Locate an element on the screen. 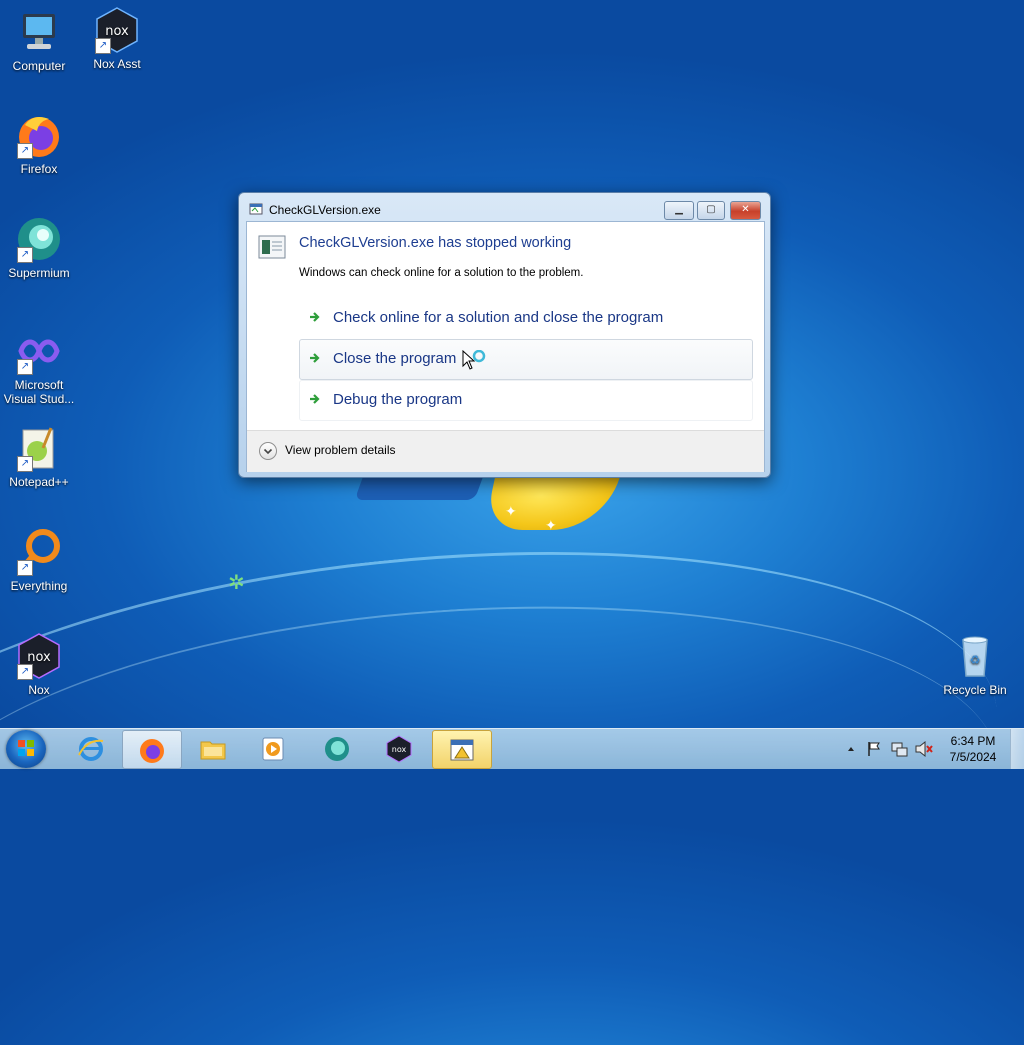 The image size is (1024, 1045). desktop-icon-everything: ↗ Everything is located at coordinates (39, 560).